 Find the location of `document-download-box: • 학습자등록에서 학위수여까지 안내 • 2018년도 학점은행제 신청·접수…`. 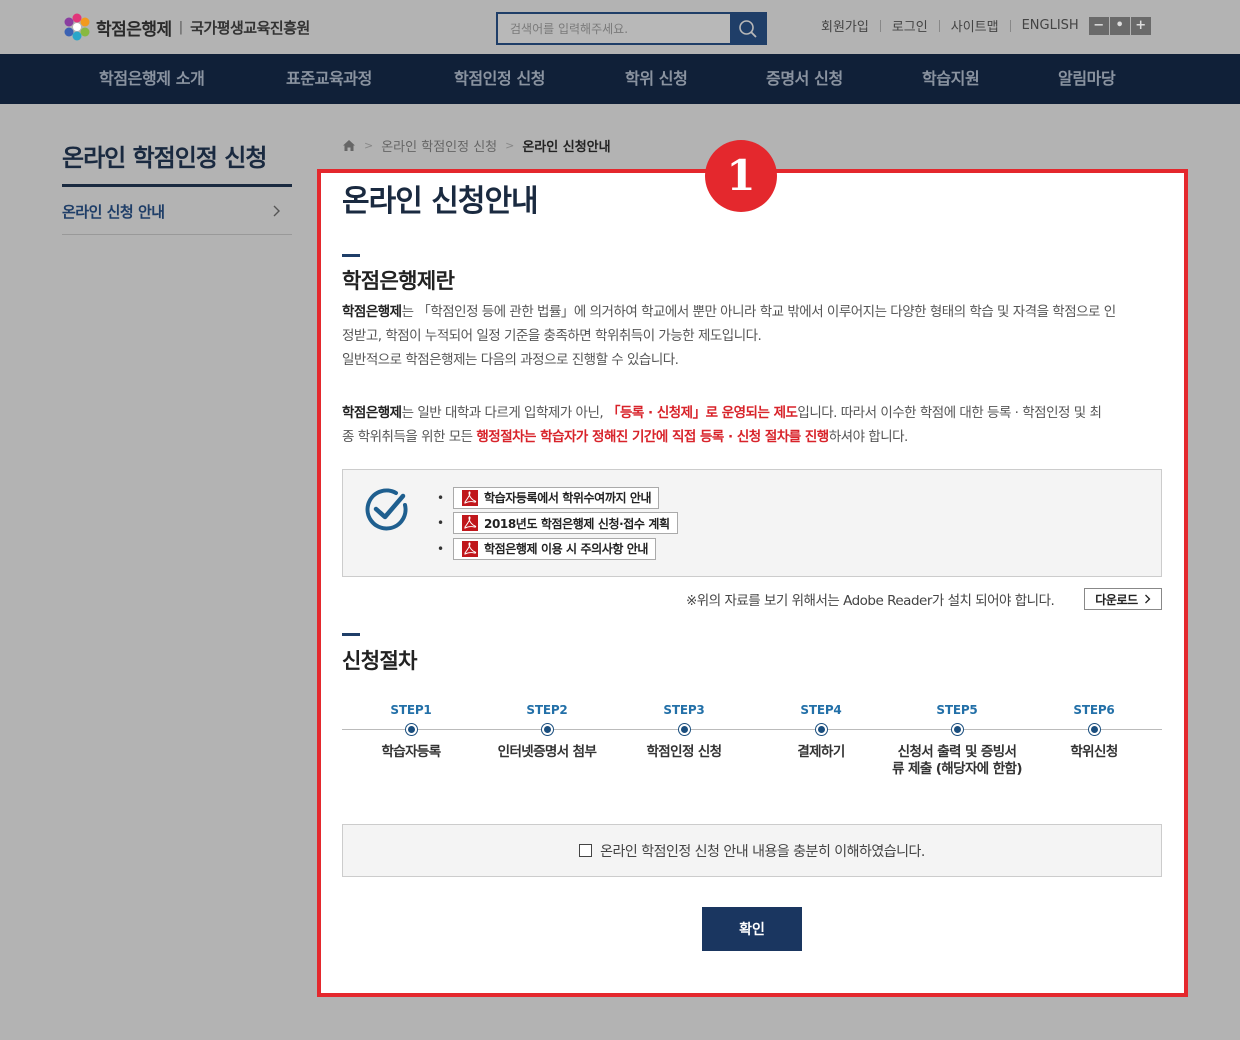

document-download-box: • 학습자등록에서 학위수여까지 안내 • 2018년도 학점은행제 신청·접수… is located at coordinates (752, 523).